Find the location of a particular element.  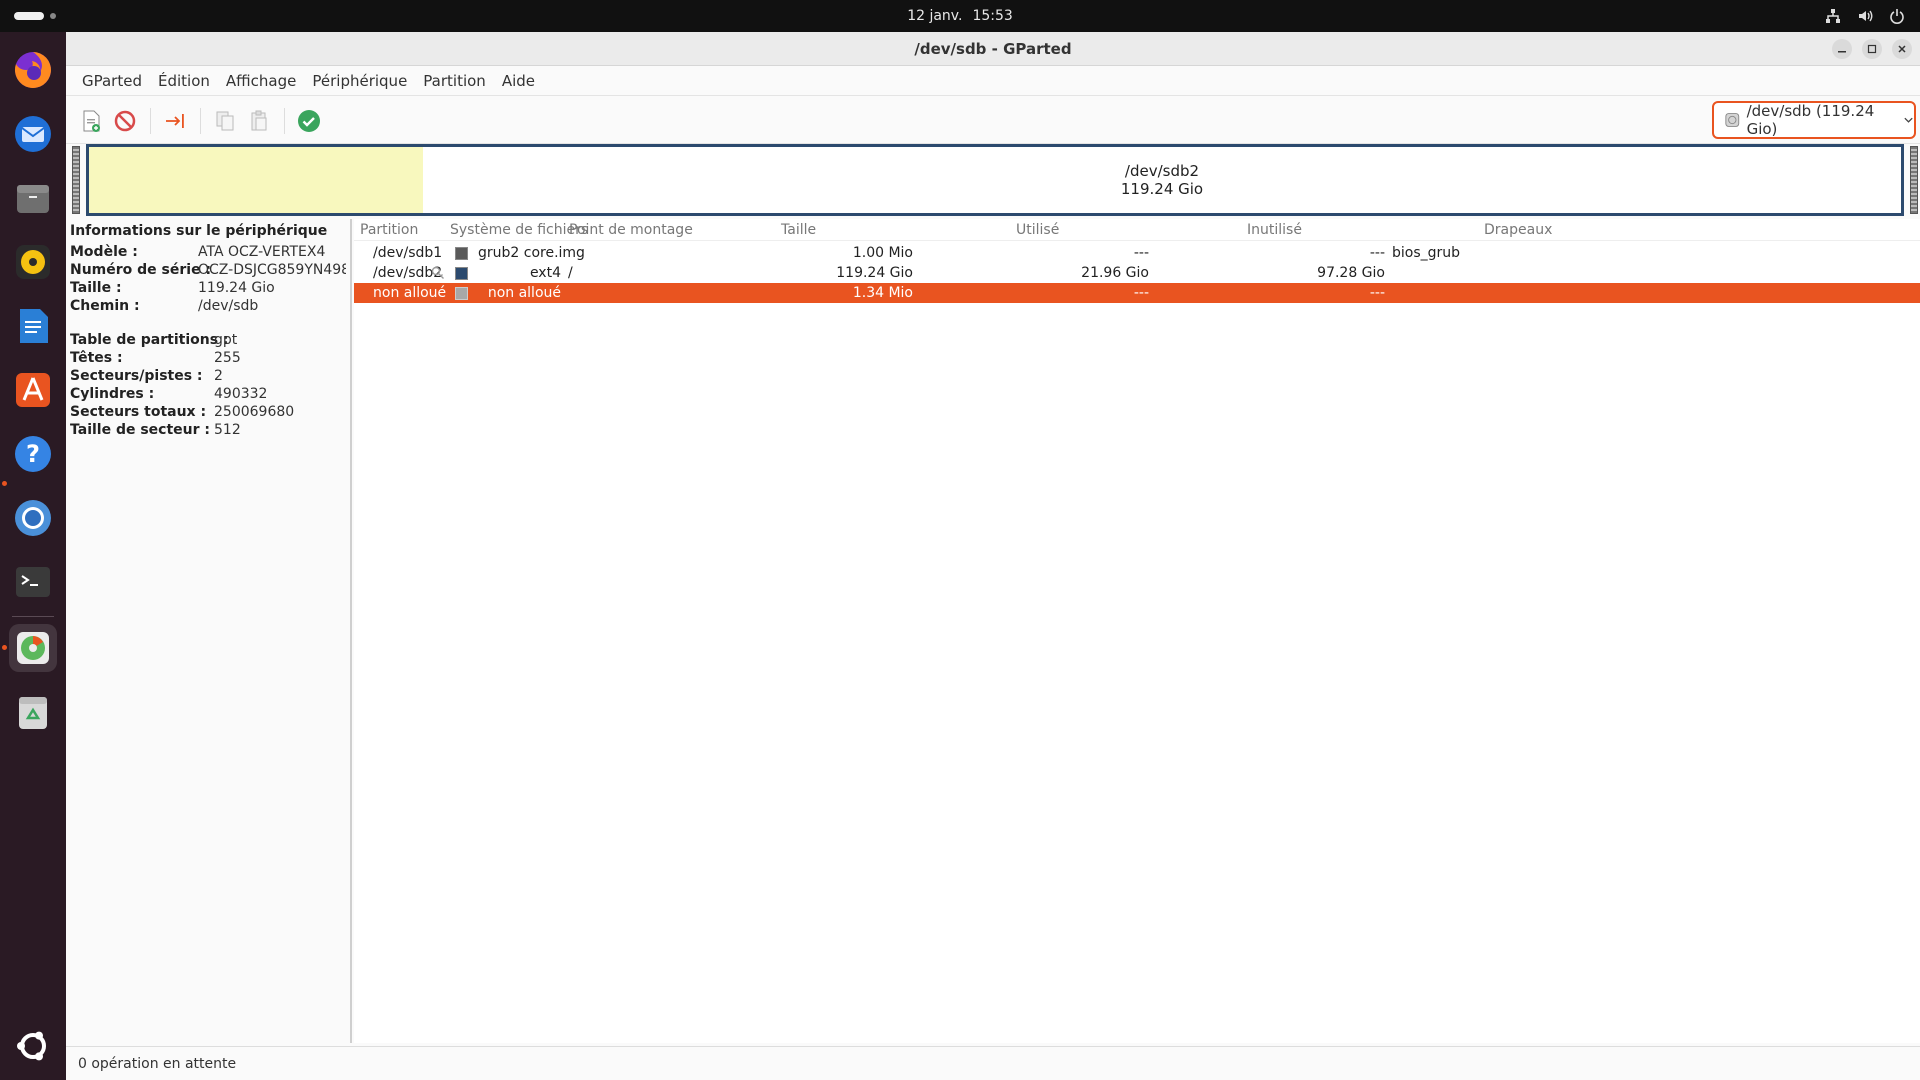

clock: 12 janv. 15:53 is located at coordinates (960, 16).